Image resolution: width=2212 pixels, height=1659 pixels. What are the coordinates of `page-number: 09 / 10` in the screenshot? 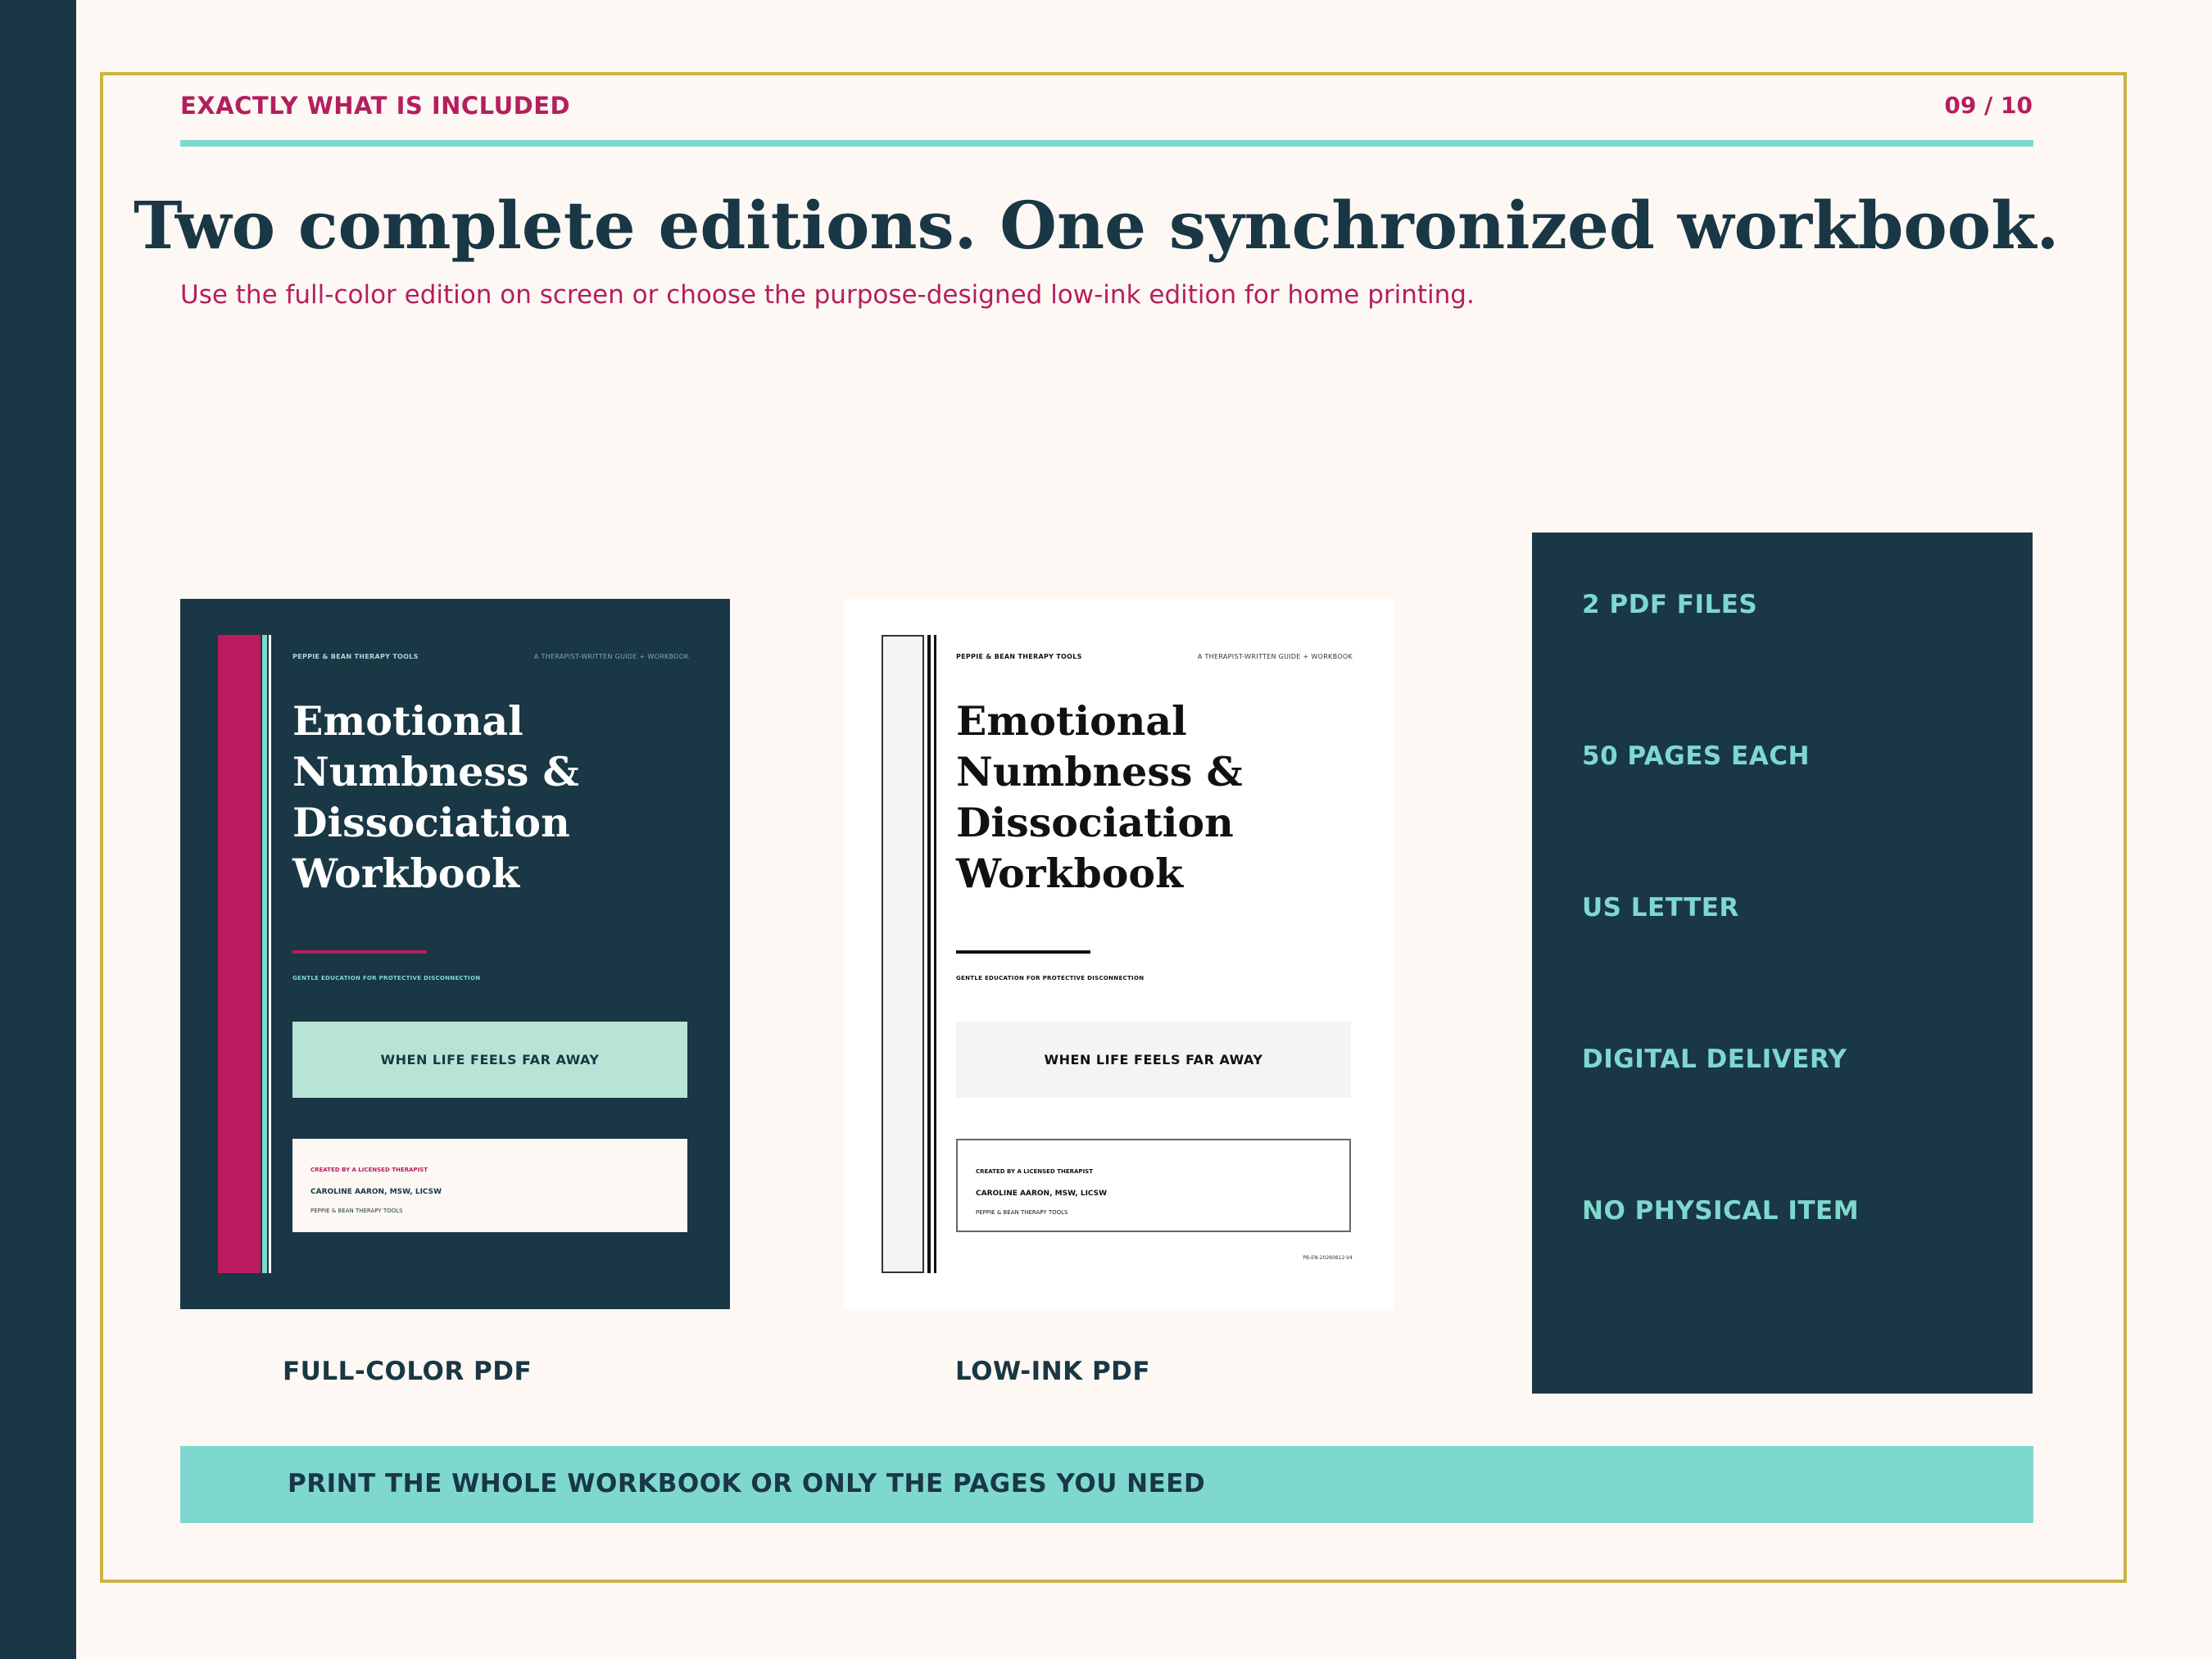 It's located at (1988, 105).